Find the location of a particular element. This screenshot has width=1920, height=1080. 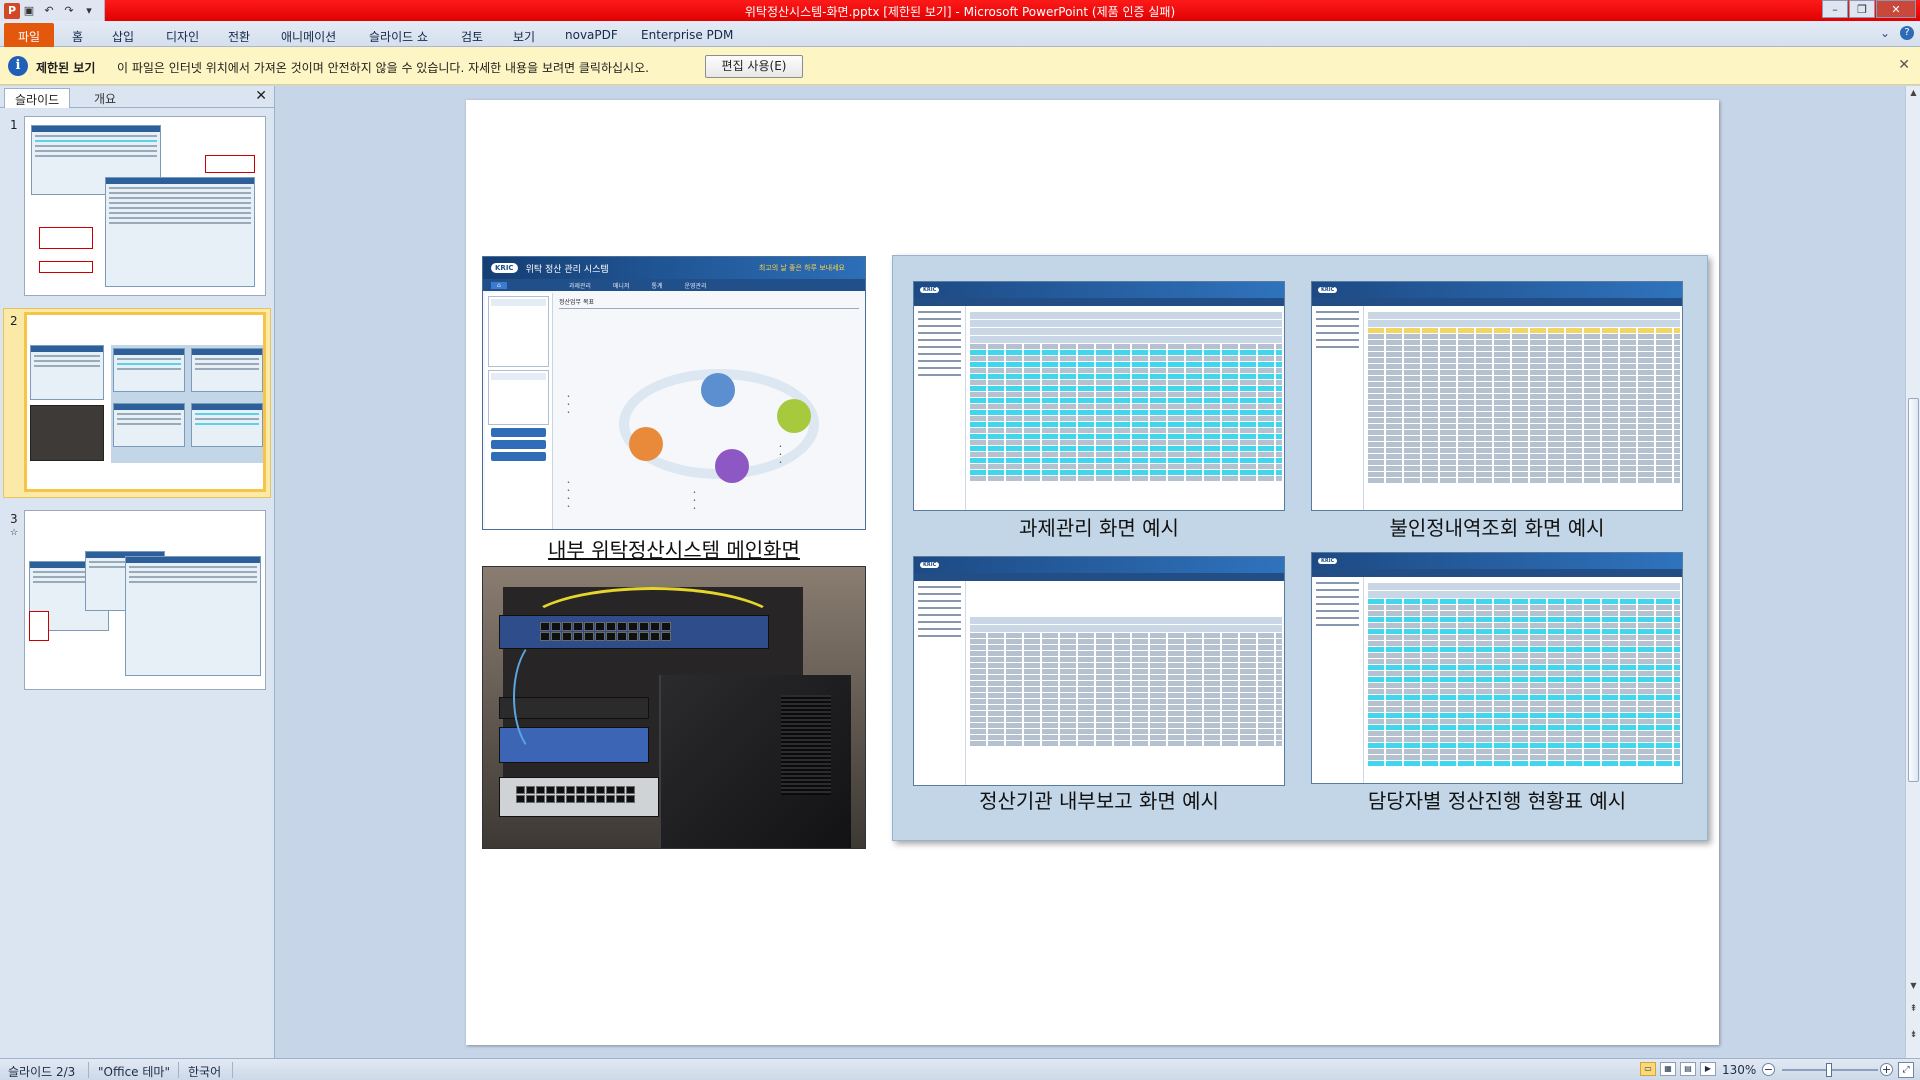

normal-view-icon: ▭ is located at coordinates (1648, 1069).